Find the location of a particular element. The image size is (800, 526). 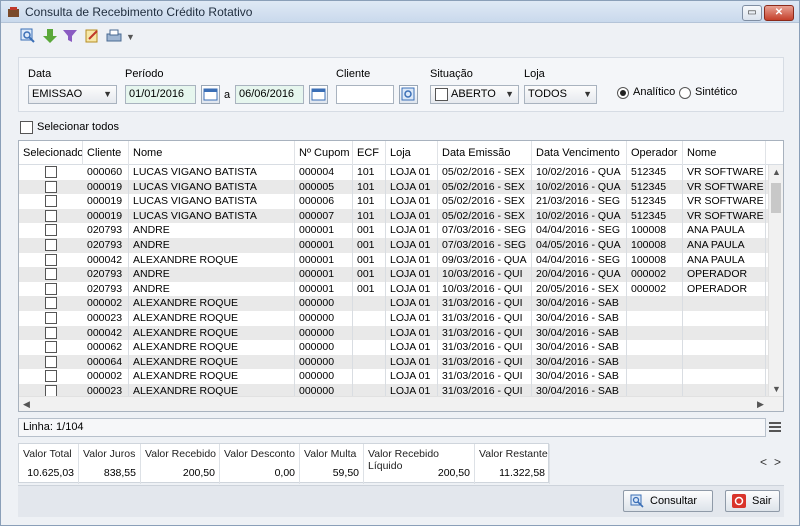

column-header: Data Vencimento is located at coordinates (579, 153).